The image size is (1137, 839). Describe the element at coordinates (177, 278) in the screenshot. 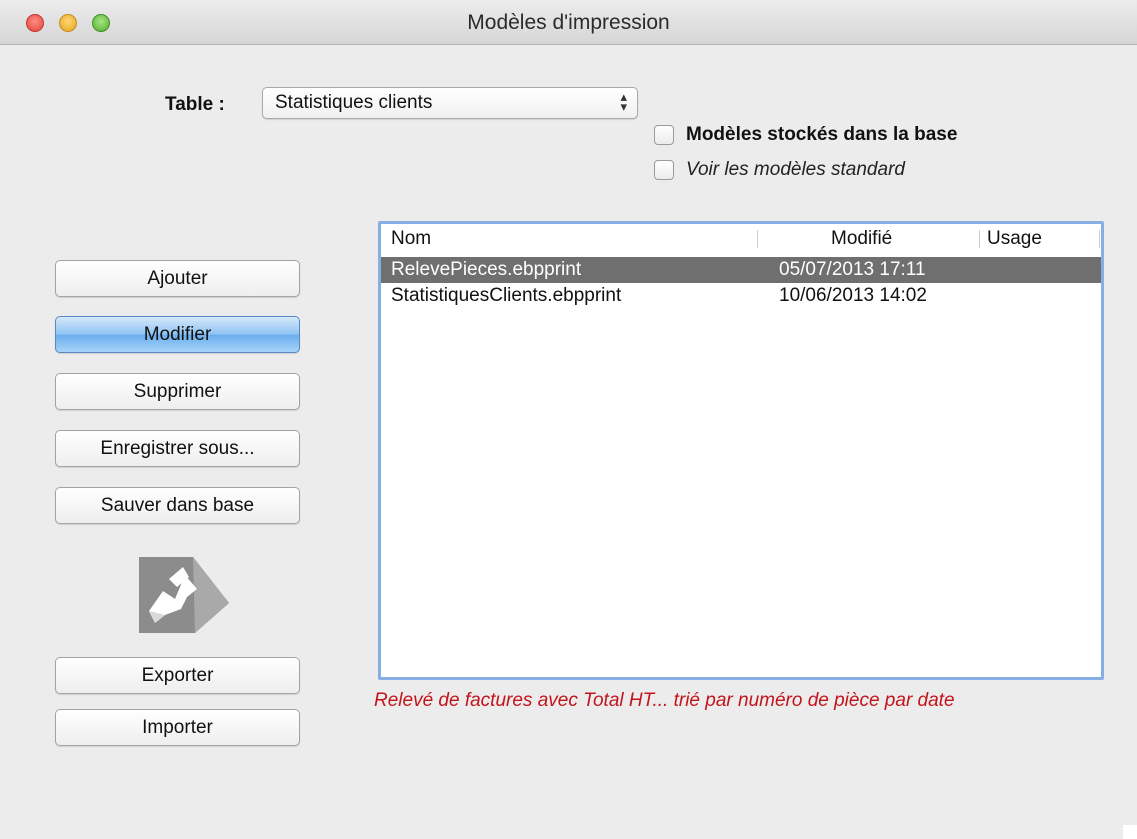

I see `add-button: Ajouter` at that location.